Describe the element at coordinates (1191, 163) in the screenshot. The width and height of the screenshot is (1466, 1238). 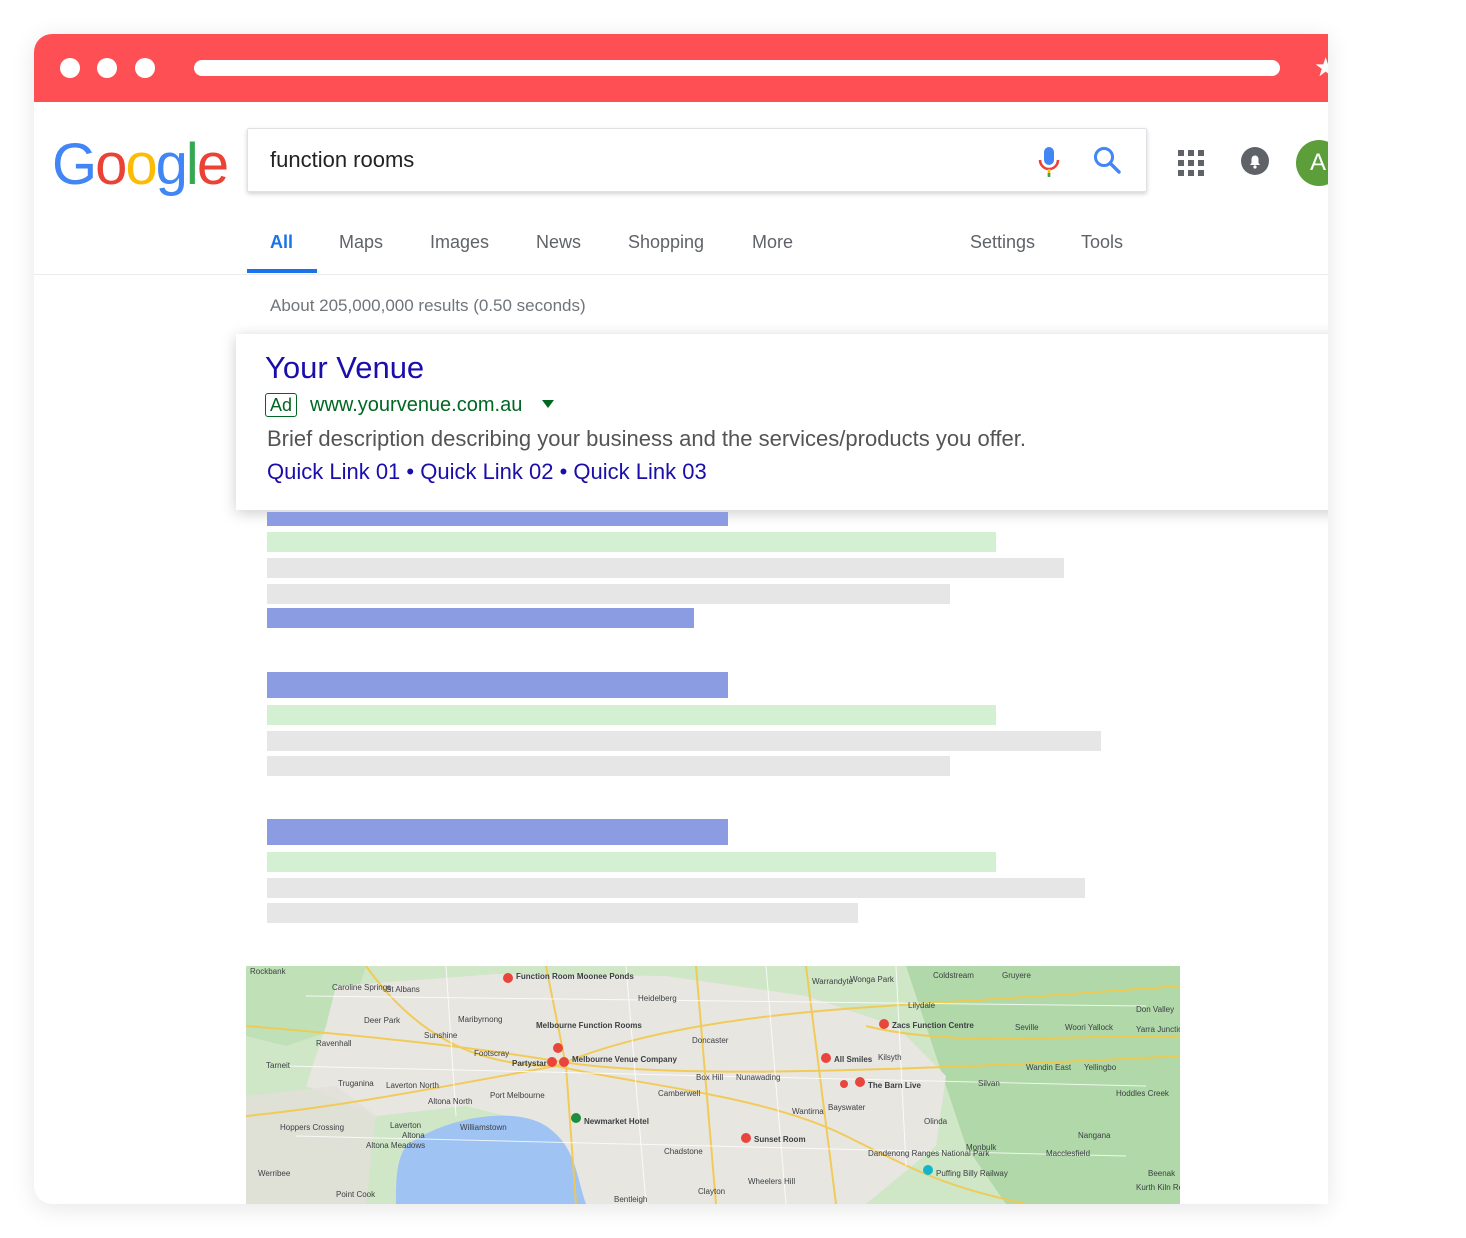
I see `apps-grid-icon` at that location.